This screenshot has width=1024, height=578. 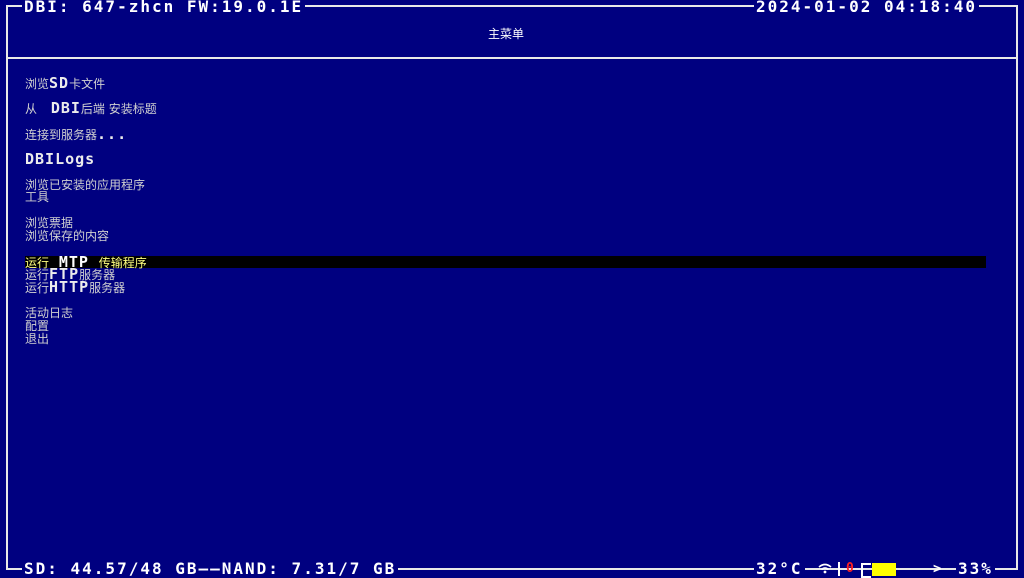 I want to click on menu-item-run-http: 运行HTTP服务器, so click(x=75, y=288).